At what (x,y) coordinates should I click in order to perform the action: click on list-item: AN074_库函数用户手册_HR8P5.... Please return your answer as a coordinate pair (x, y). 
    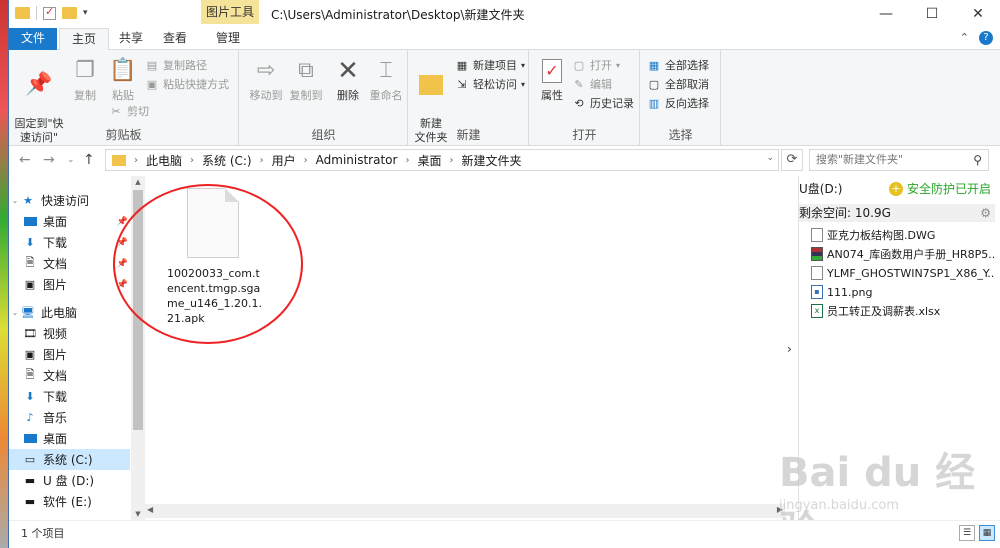
    Looking at the image, I should click on (903, 254).